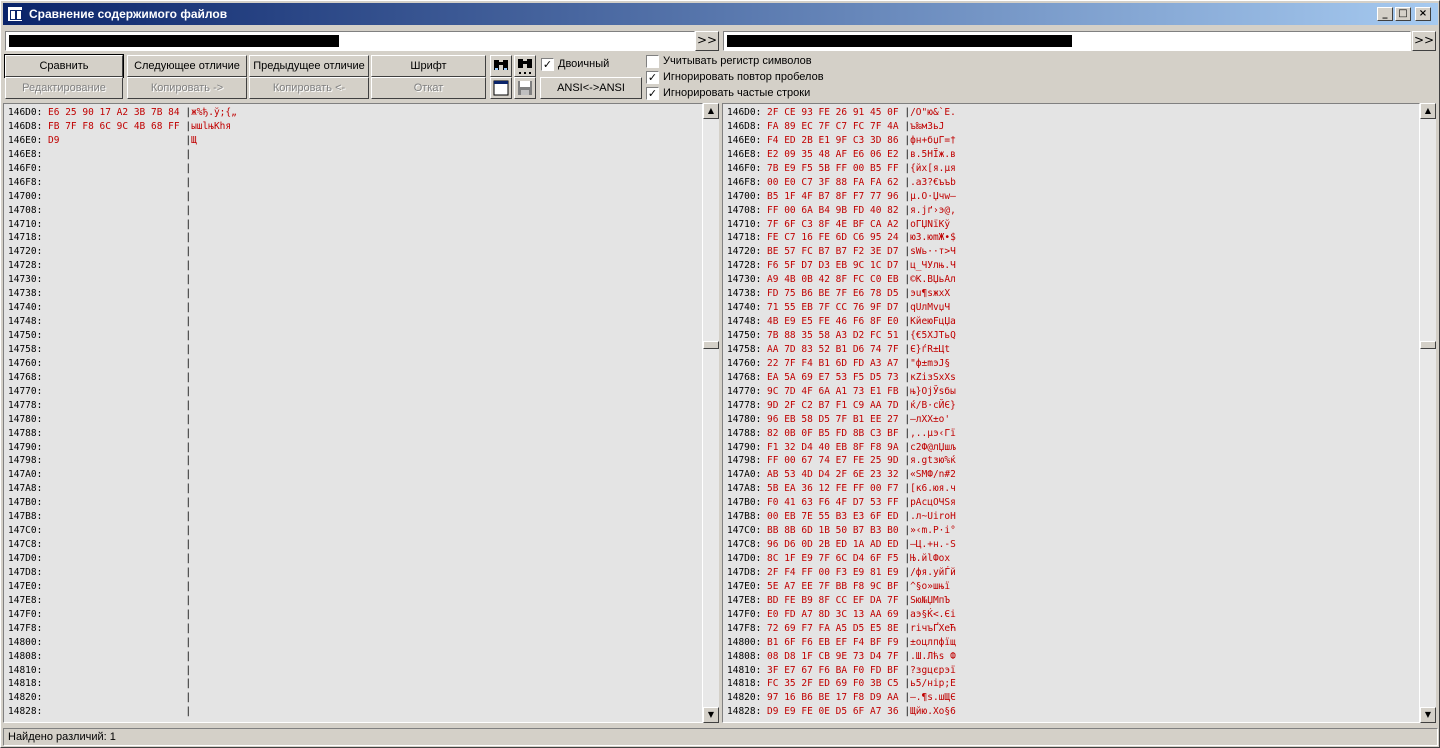 Image resolution: width=1440 pixels, height=748 pixels. I want to click on hex-row: 147A8: |, so click(122, 489).